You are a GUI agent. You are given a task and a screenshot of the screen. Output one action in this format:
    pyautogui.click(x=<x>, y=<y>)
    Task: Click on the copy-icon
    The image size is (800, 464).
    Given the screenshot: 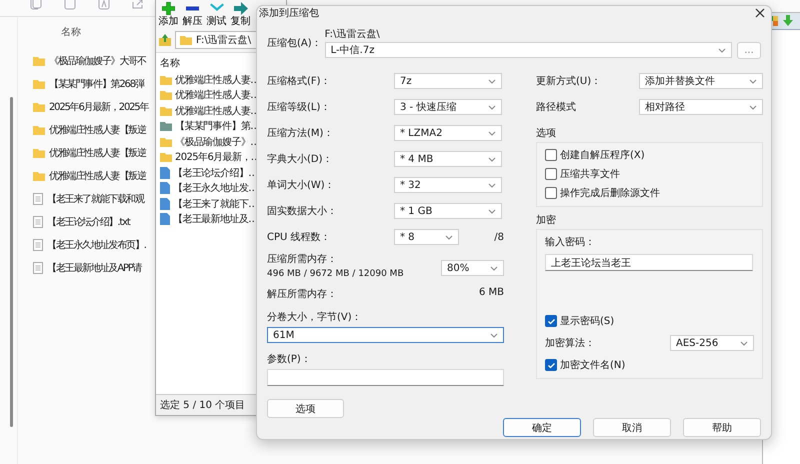 What is the action you would take?
    pyautogui.click(x=36, y=5)
    